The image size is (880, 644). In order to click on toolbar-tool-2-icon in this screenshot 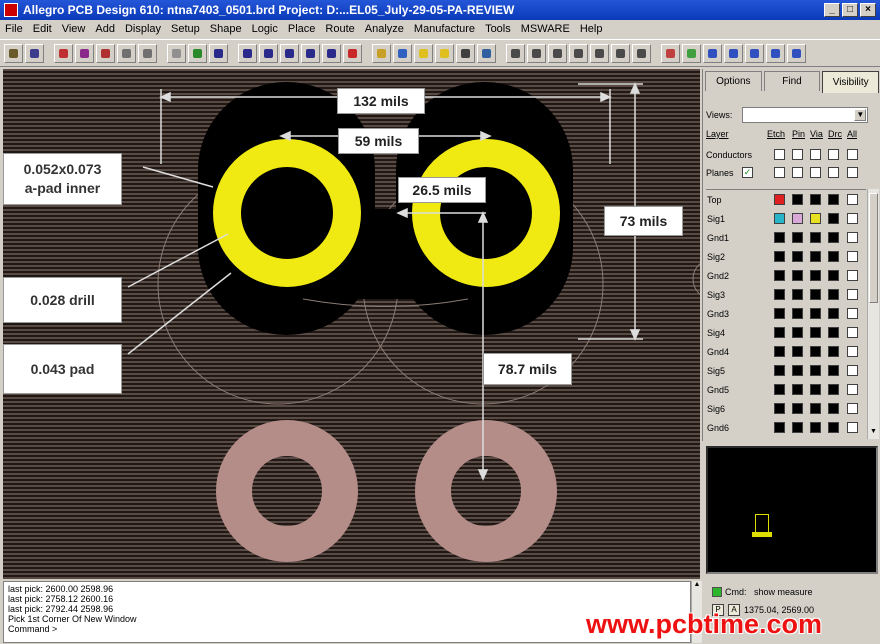, I will do `click(34, 53)`.